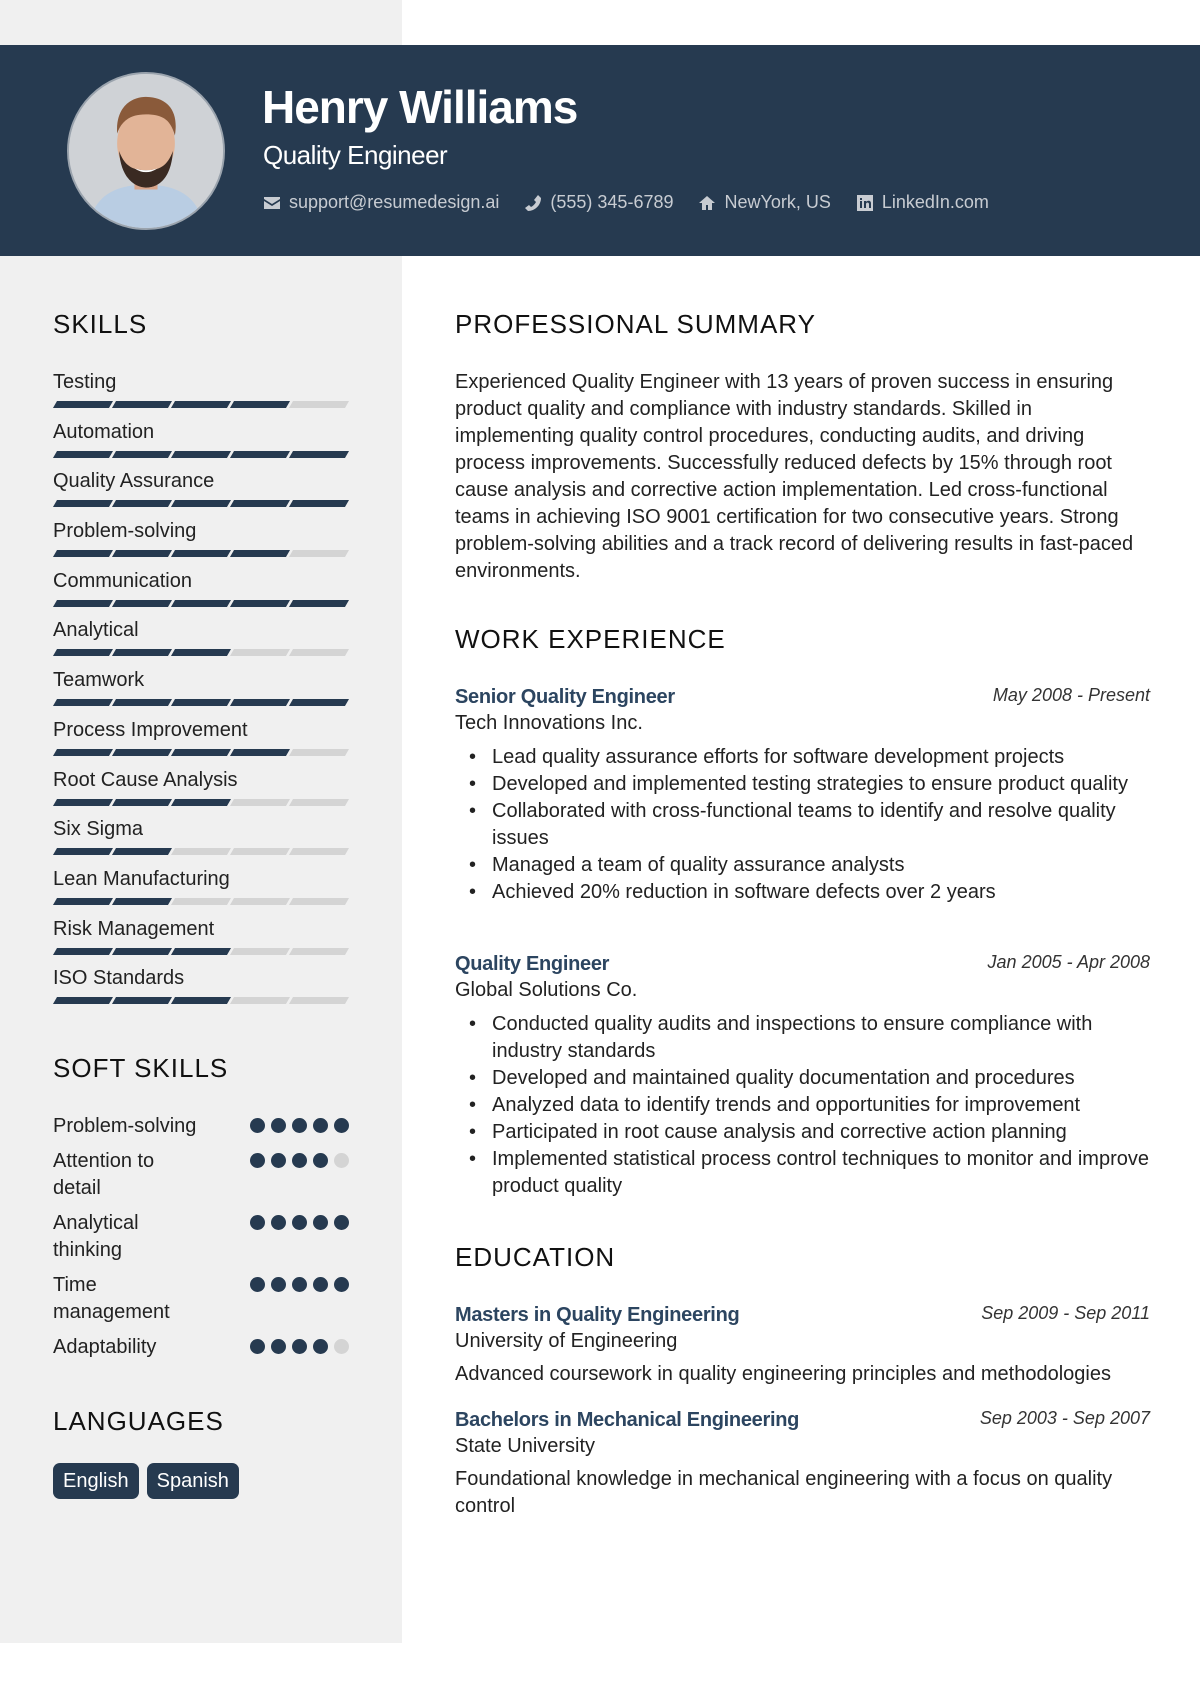  Describe the element at coordinates (1065, 1313) in the screenshot. I see `education-date: Sep 2009 - Sep 2011` at that location.